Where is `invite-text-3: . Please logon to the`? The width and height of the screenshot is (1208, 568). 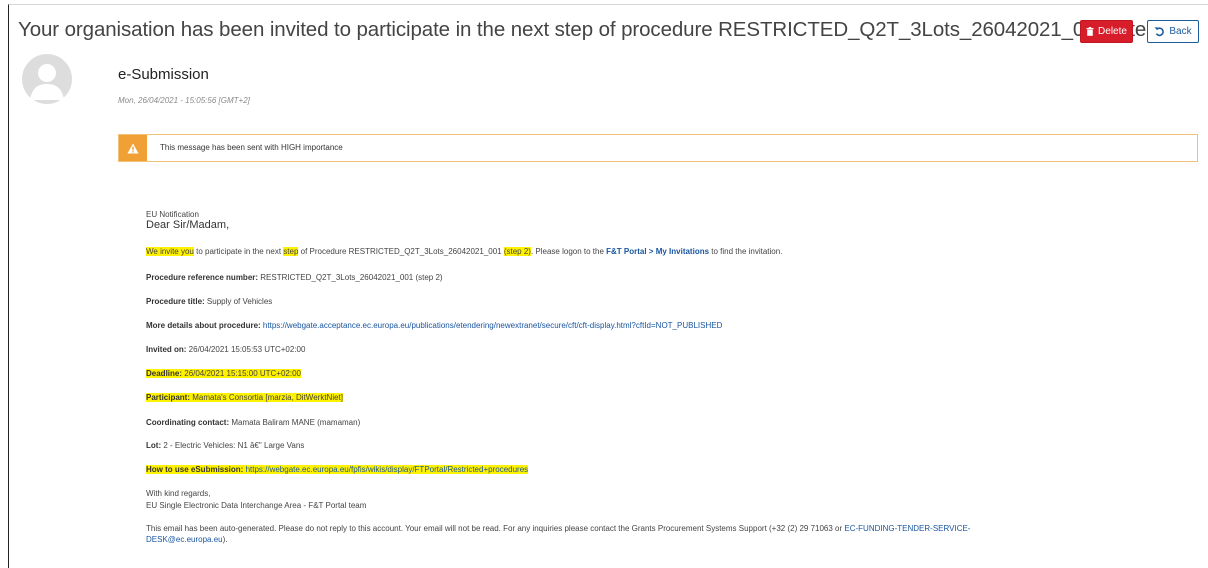 invite-text-3: . Please logon to the is located at coordinates (568, 251).